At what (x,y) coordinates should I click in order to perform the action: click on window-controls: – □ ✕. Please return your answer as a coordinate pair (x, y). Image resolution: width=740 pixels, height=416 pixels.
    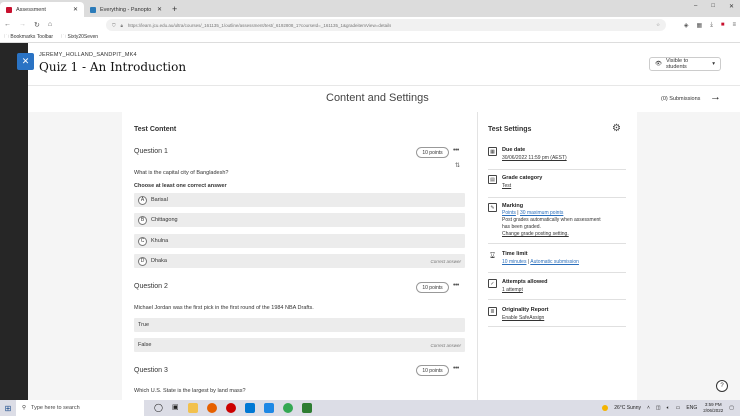
    Looking at the image, I should click on (714, 6).